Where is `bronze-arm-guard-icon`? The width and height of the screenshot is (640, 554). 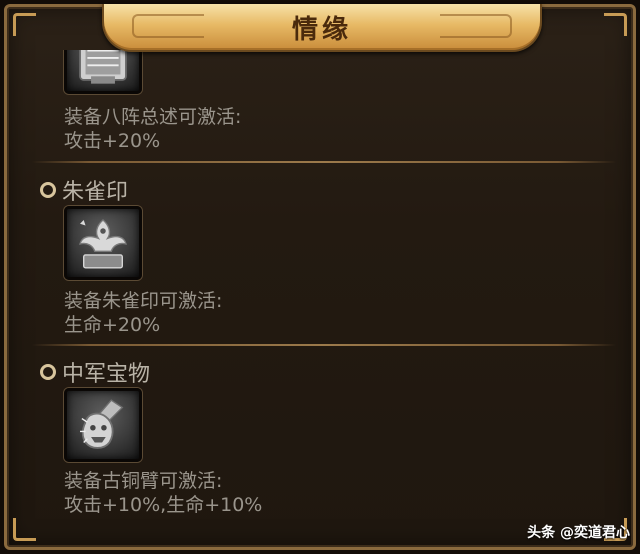
bronze-arm-guard-icon is located at coordinates (103, 425).